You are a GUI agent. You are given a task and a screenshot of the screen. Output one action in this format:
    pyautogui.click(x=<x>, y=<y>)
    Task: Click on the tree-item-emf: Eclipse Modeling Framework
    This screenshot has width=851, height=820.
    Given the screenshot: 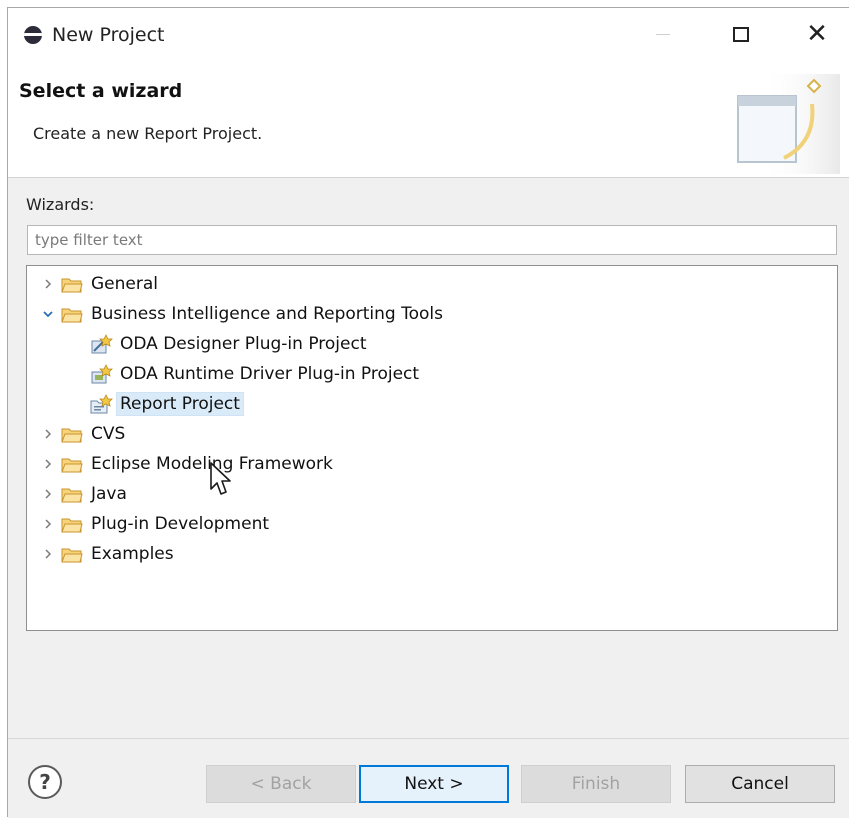 What is the action you would take?
    pyautogui.click(x=187, y=464)
    